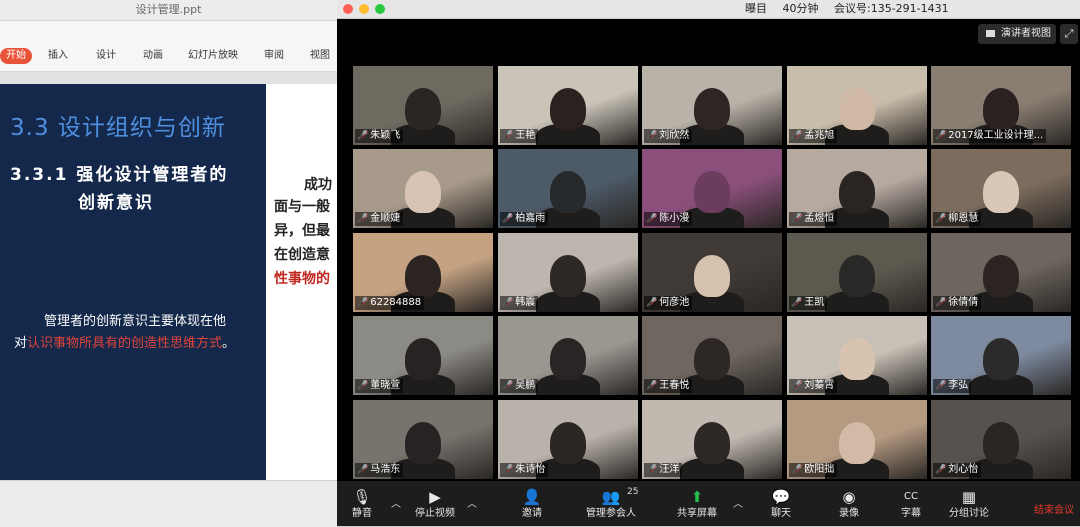 The height and width of the screenshot is (527, 1080). What do you see at coordinates (58, 56) in the screenshot?
I see `tab-insert: 插入` at bounding box center [58, 56].